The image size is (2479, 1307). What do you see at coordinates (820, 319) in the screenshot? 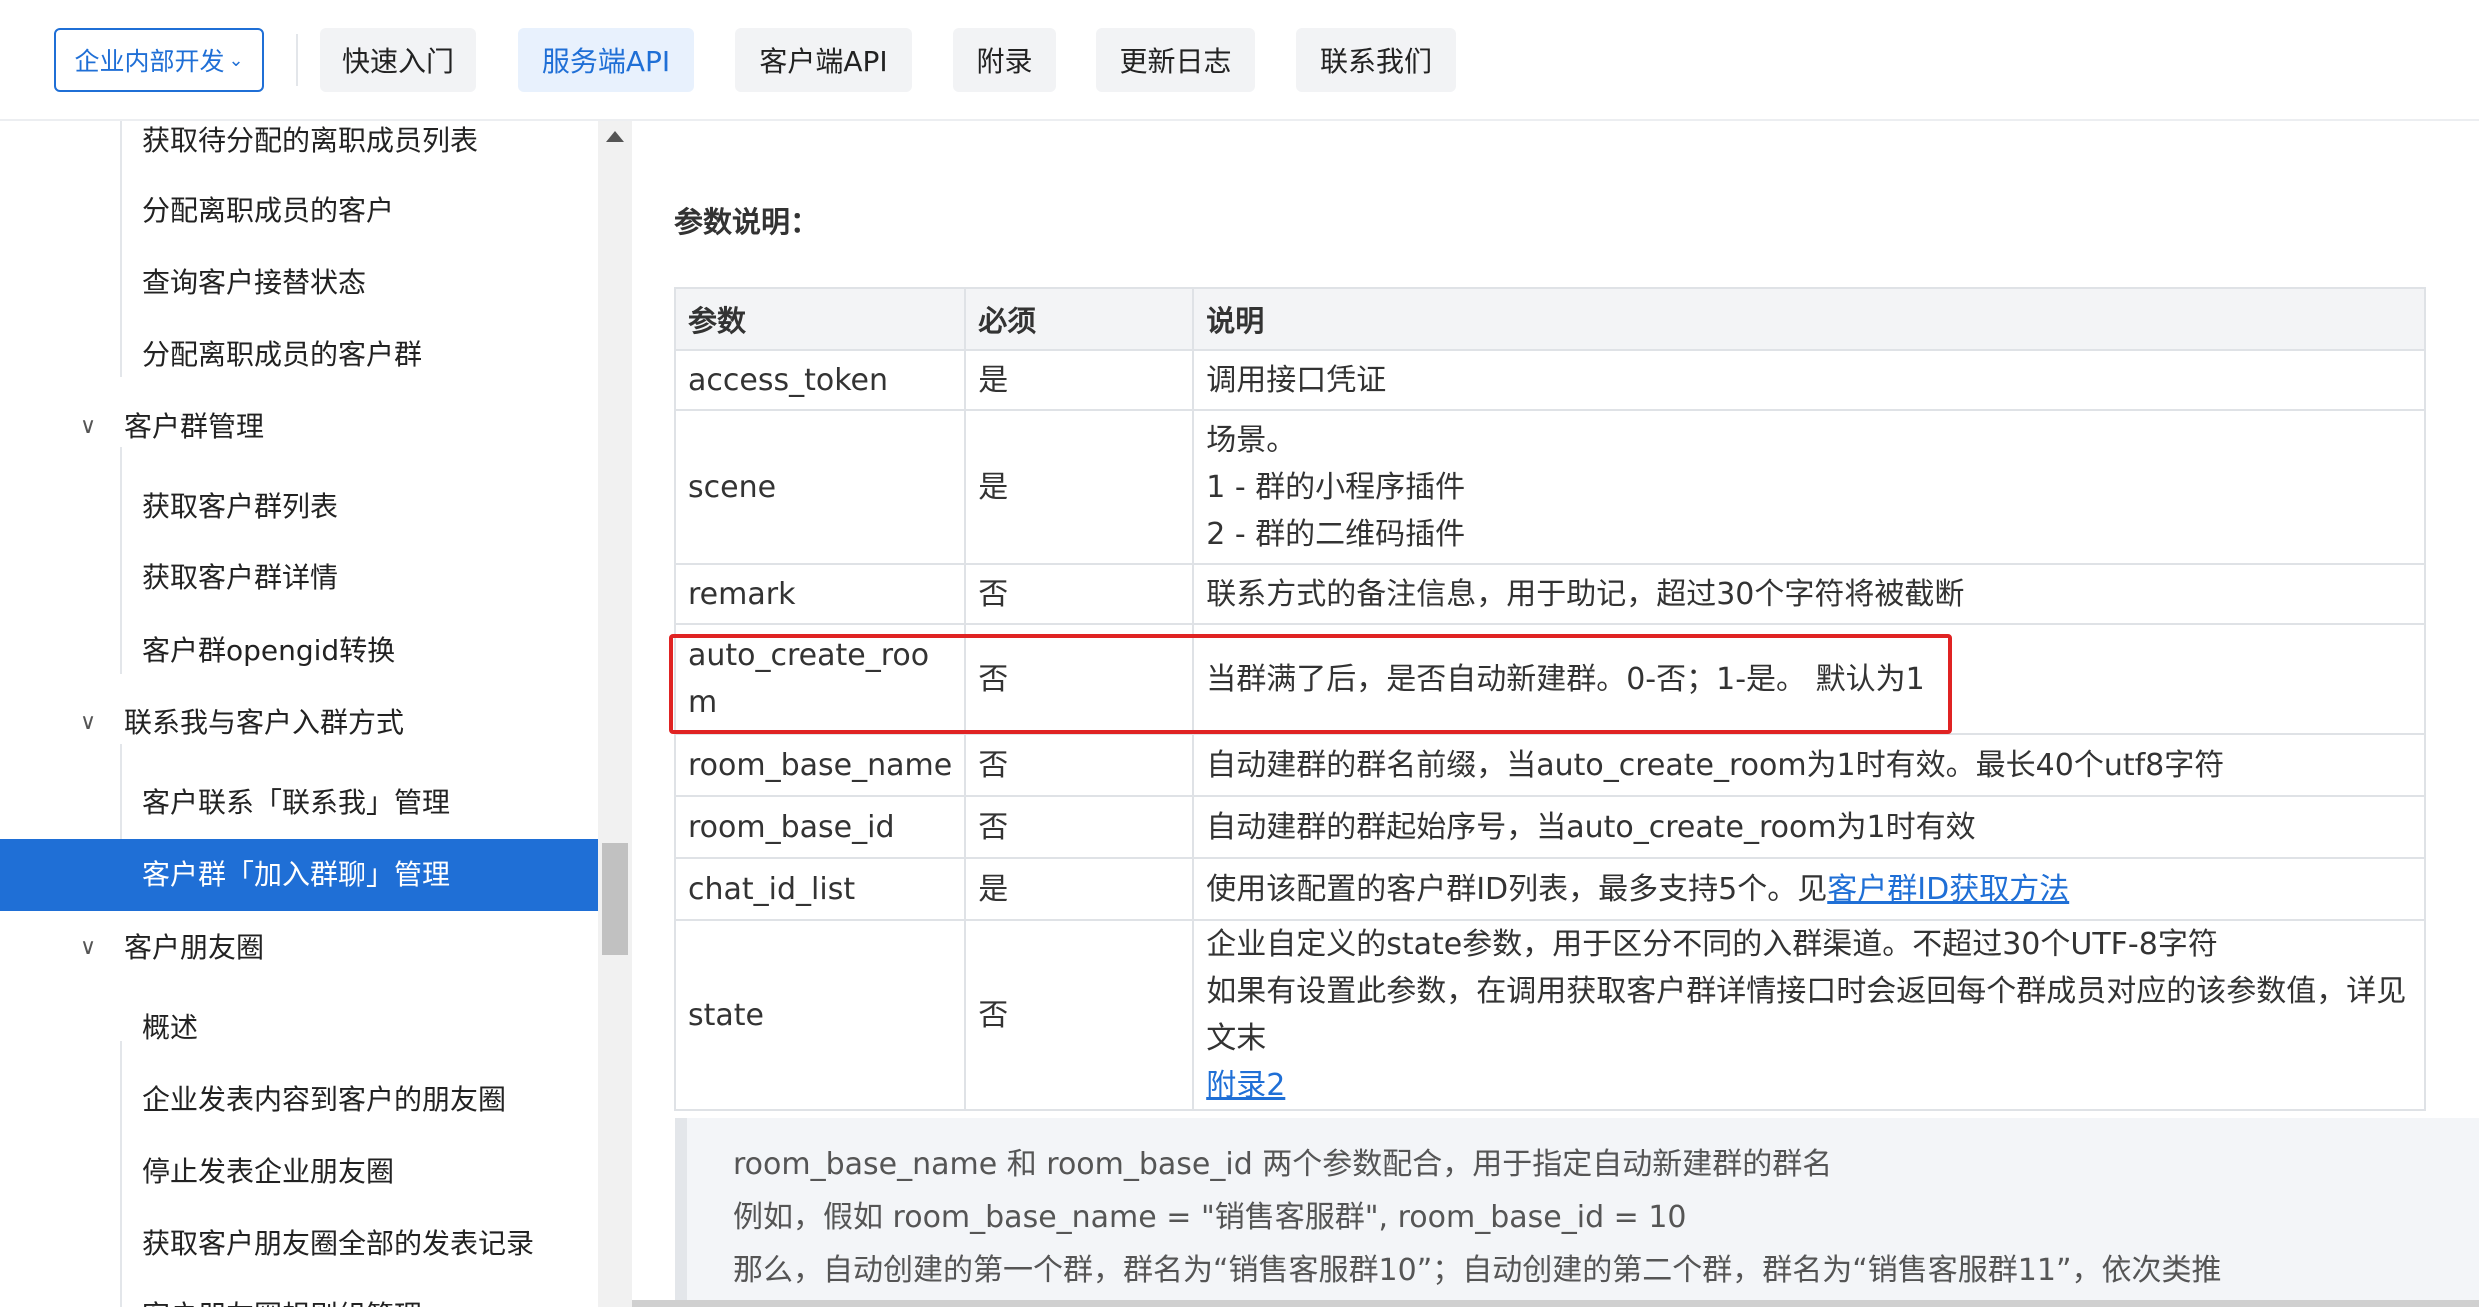
I see `header-param: 参数` at bounding box center [820, 319].